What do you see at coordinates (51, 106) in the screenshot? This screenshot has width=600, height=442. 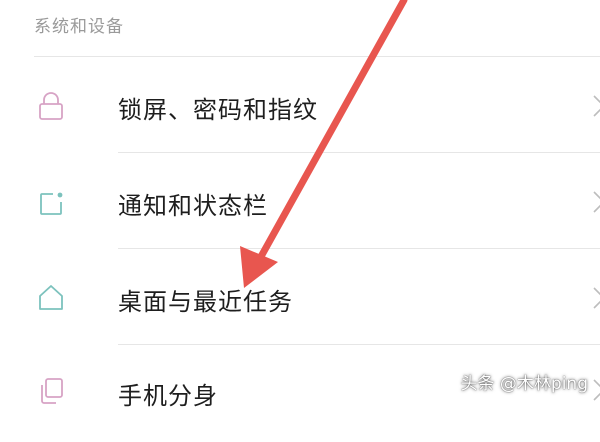 I see `lock-icon` at bounding box center [51, 106].